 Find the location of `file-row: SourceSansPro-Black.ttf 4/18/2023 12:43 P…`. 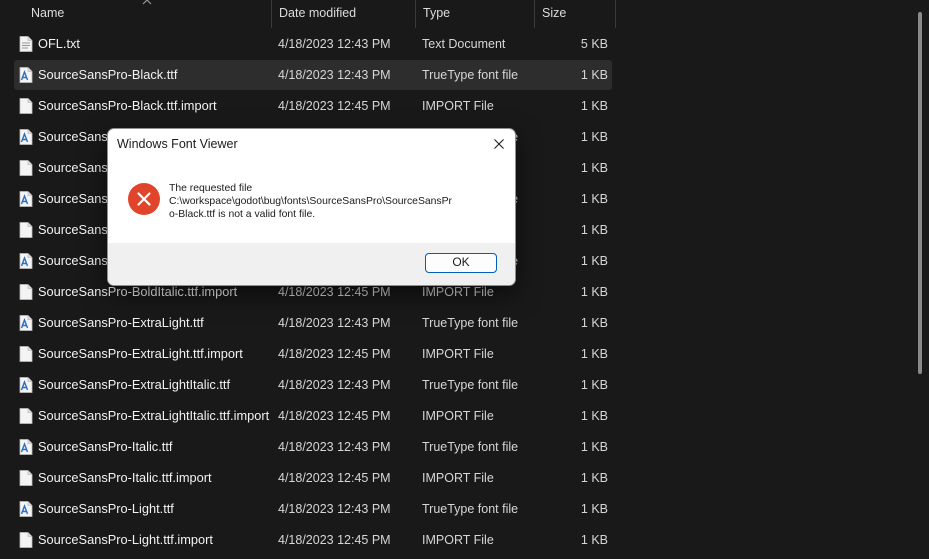

file-row: SourceSansPro-Black.ttf 4/18/2023 12:43 P… is located at coordinates (313, 75).